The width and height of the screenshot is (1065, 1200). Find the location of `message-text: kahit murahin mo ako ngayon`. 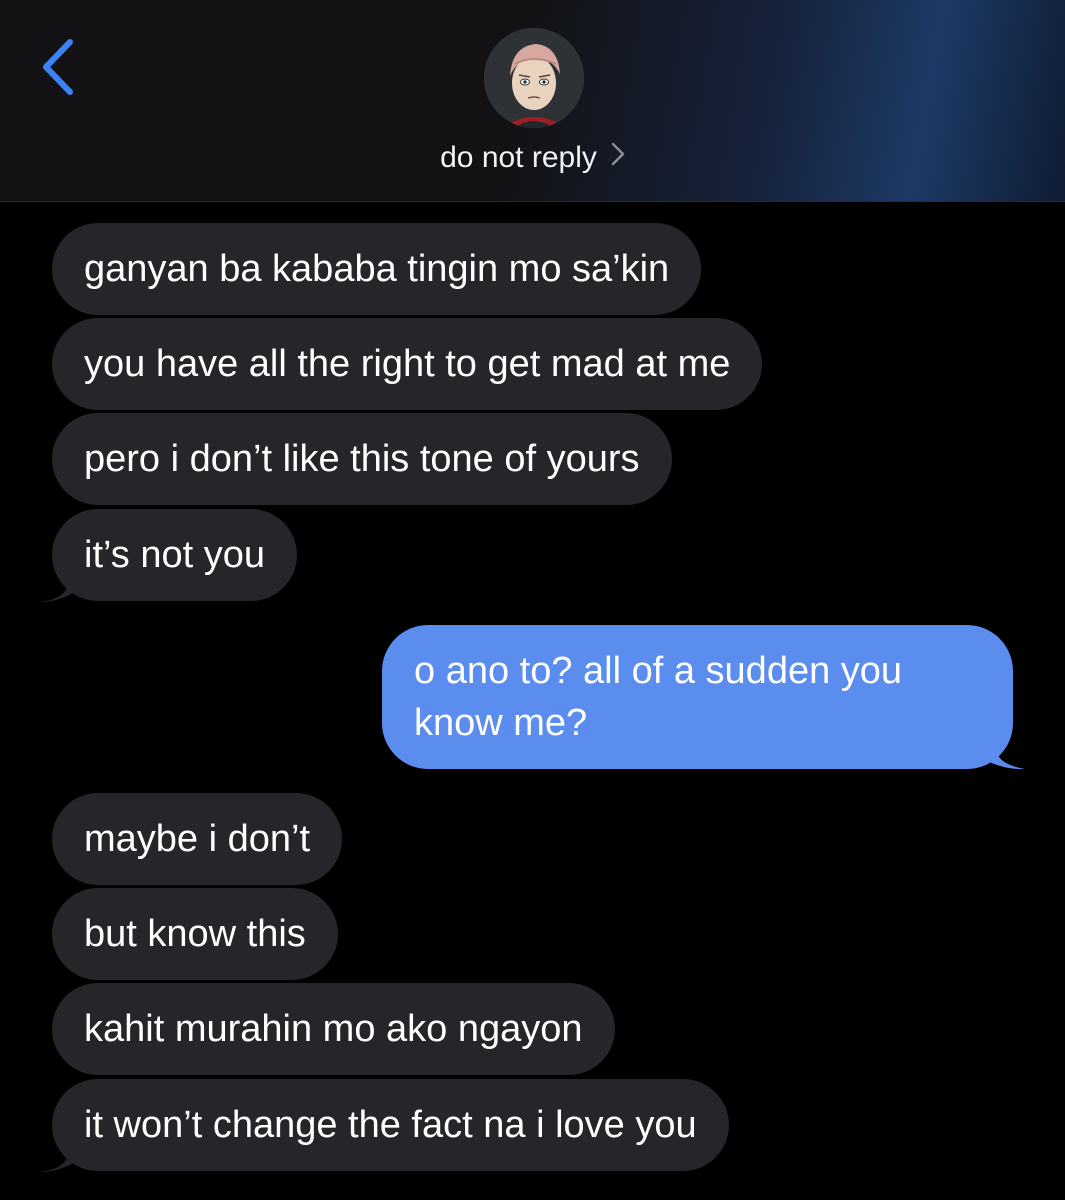

message-text: kahit murahin mo ako ngayon is located at coordinates (333, 1029).